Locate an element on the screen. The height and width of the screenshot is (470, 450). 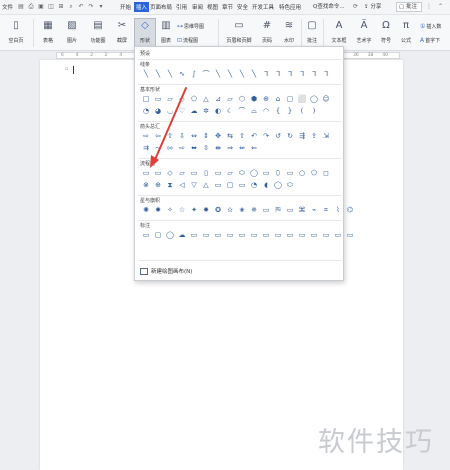
function-chart-button: ▤ 功能图 is located at coordinates (98, 32).